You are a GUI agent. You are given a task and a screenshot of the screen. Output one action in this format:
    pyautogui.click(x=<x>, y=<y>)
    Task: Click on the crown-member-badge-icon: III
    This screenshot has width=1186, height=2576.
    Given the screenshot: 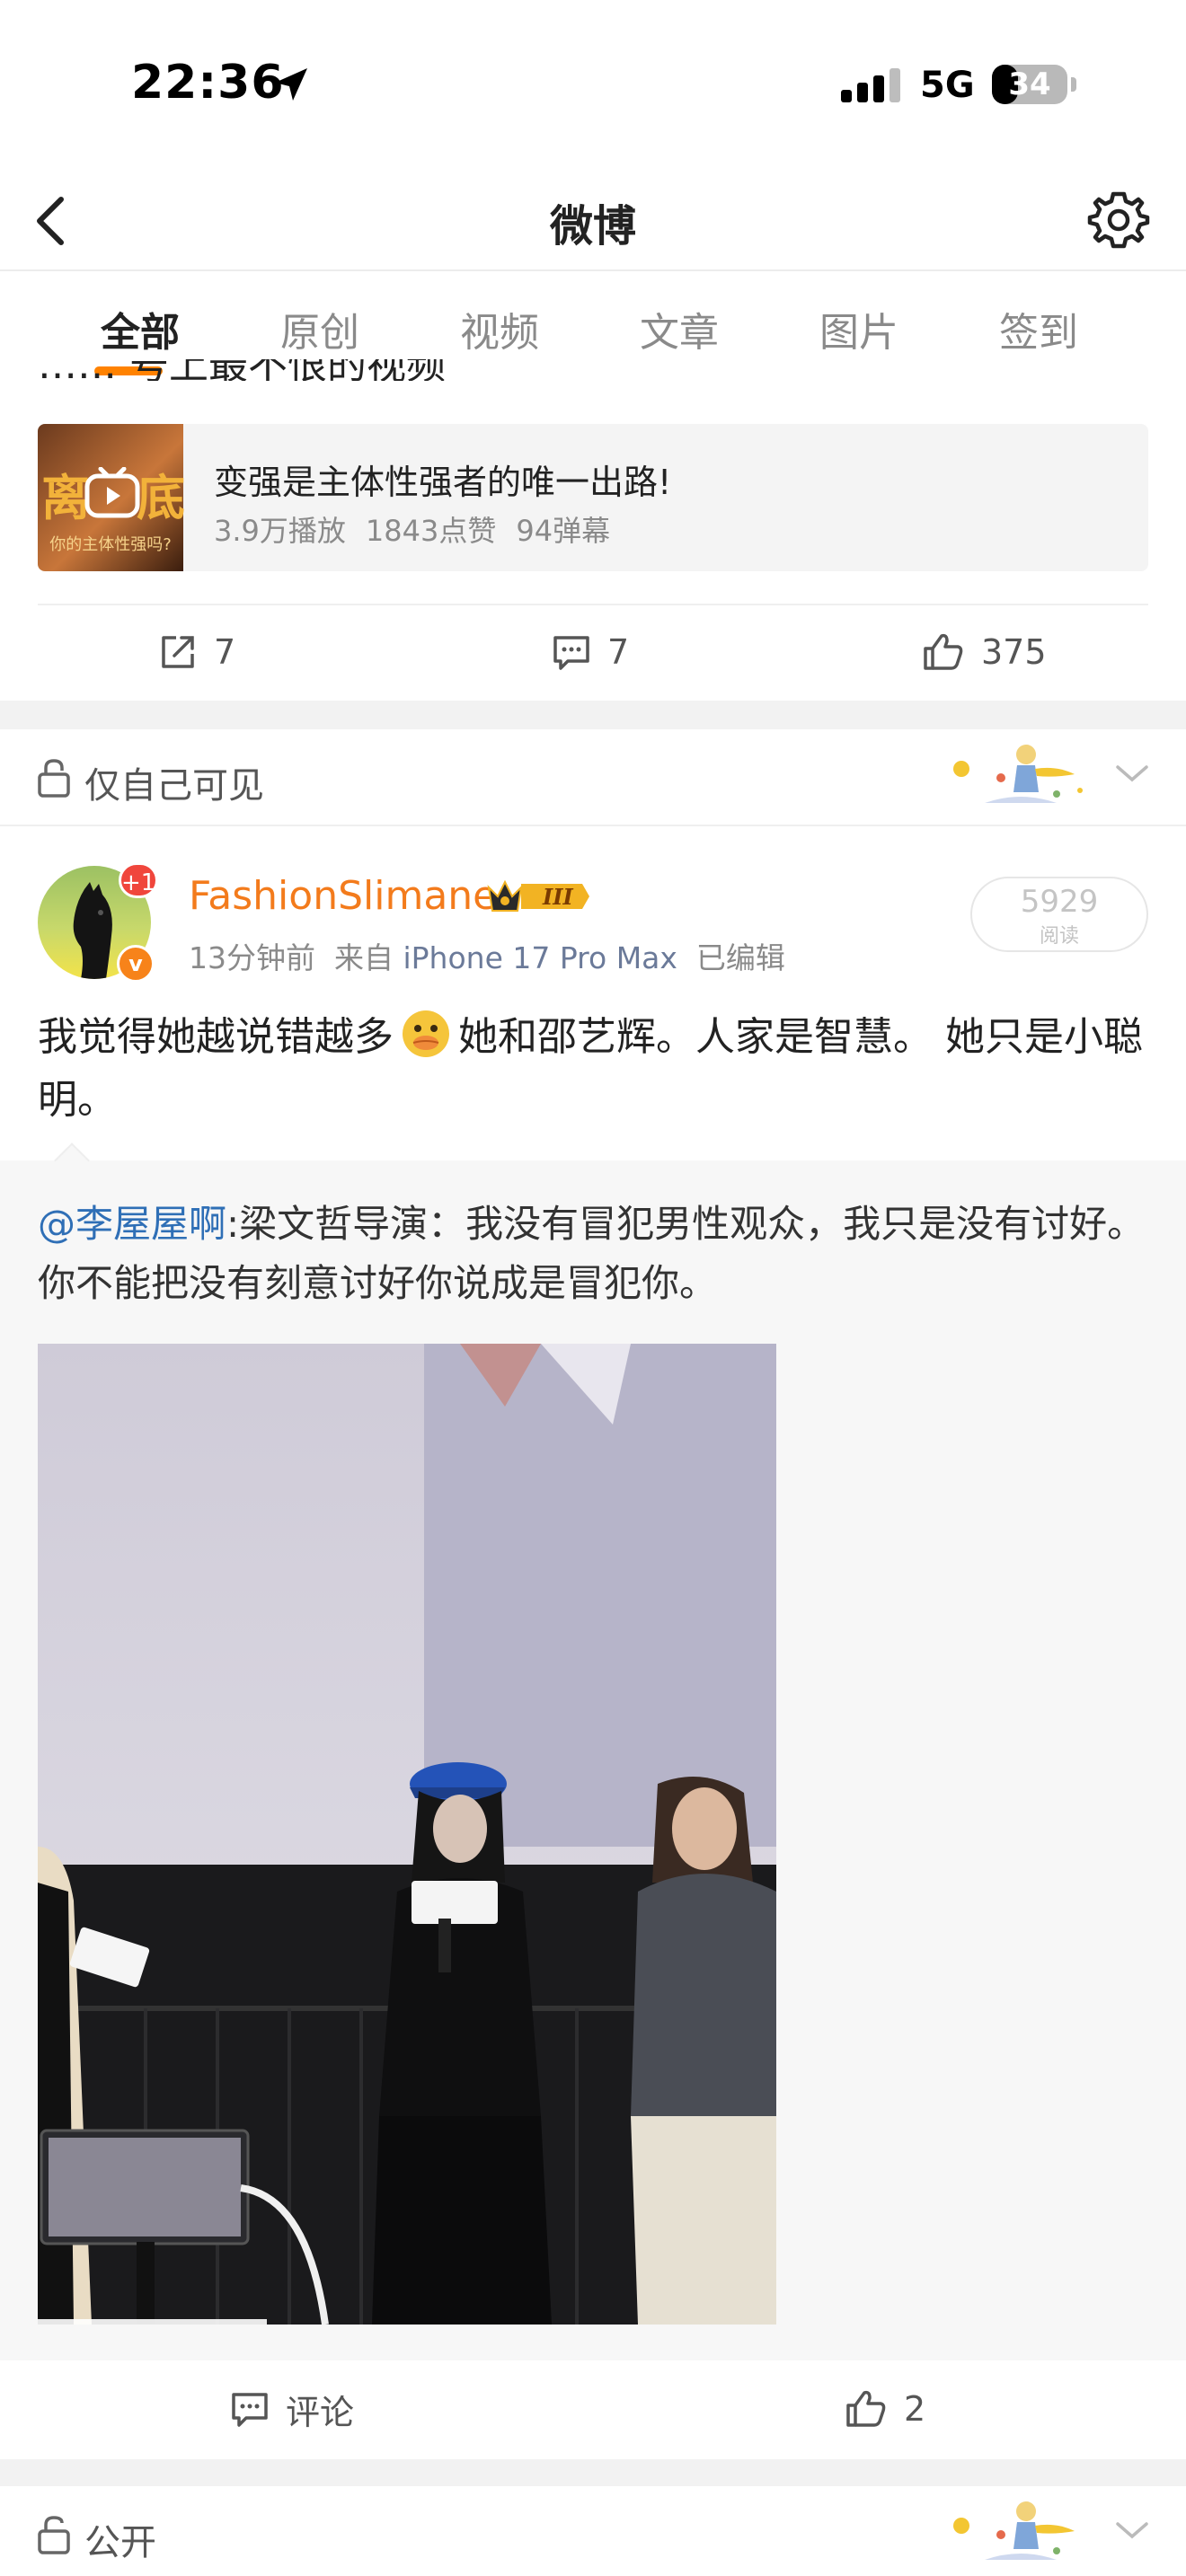 What is the action you would take?
    pyautogui.click(x=538, y=895)
    